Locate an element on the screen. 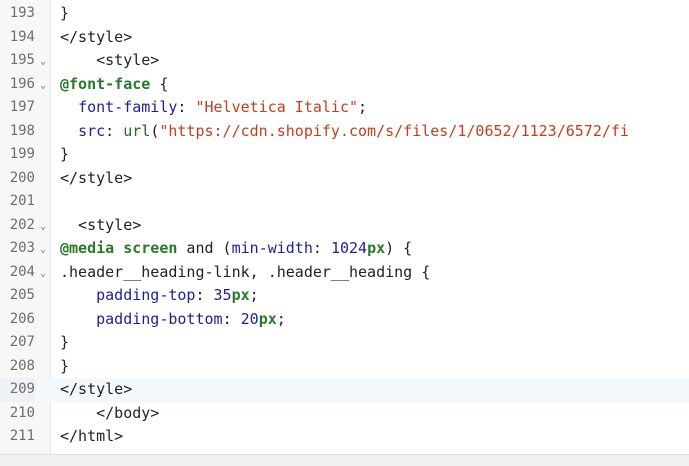  code-text: </body> is located at coordinates (109, 414).